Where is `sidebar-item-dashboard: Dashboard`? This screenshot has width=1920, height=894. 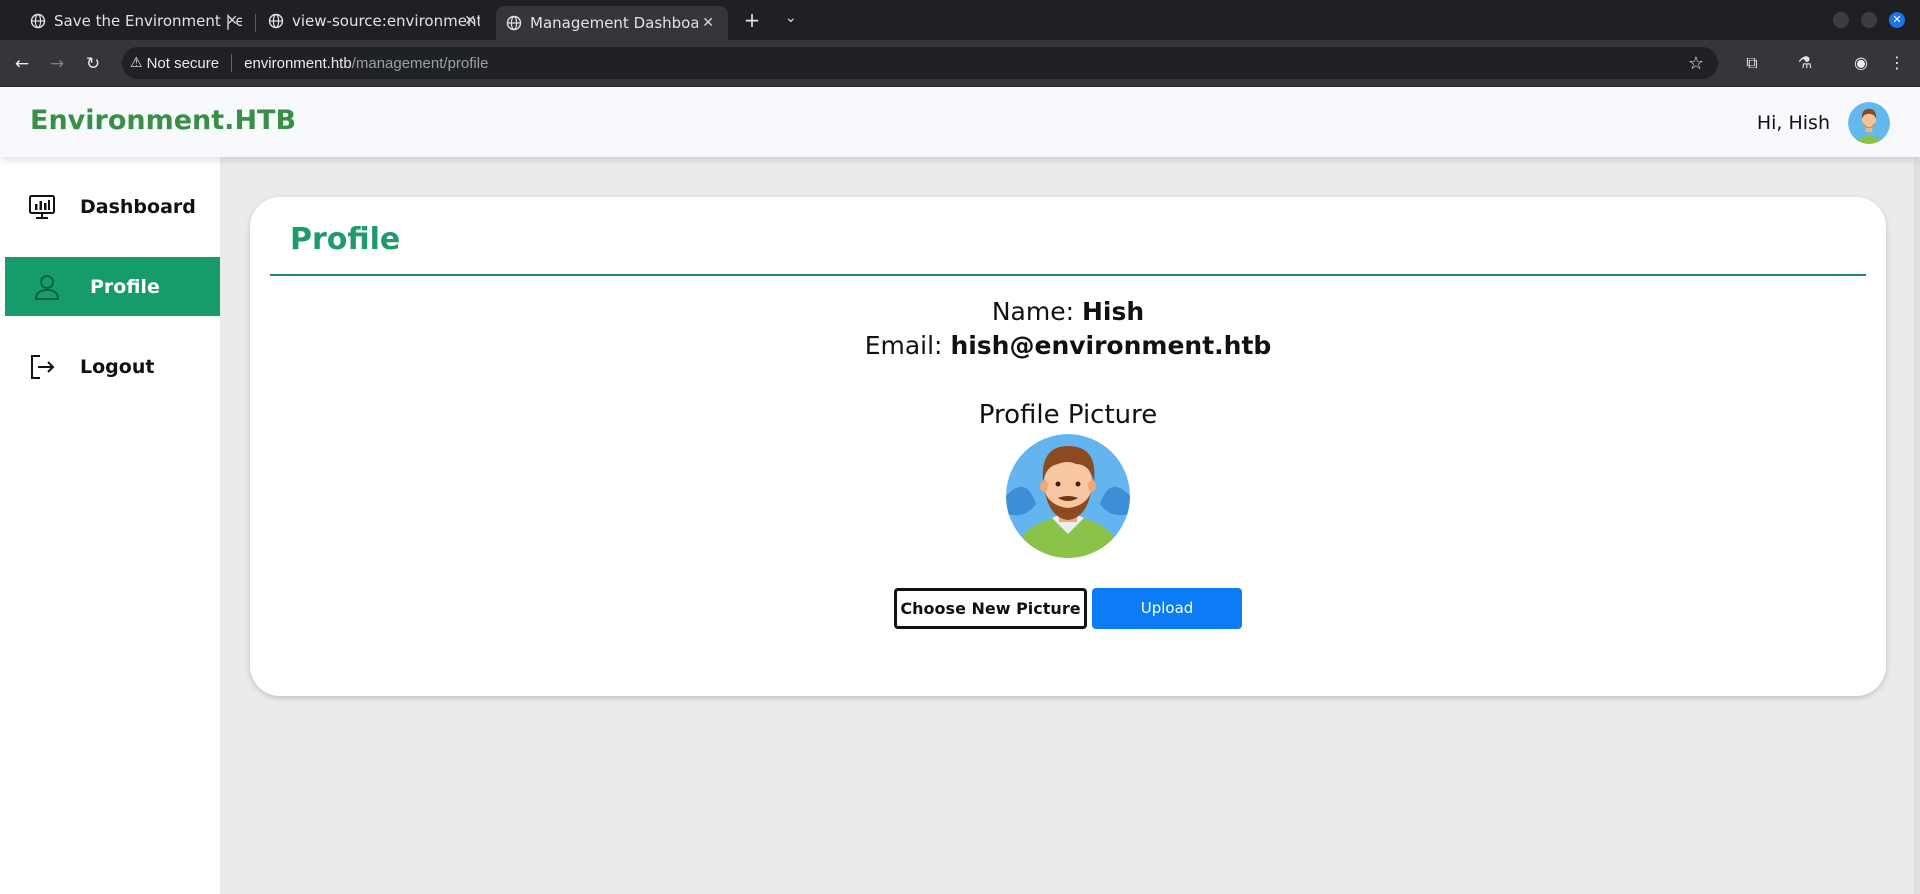 sidebar-item-dashboard: Dashboard is located at coordinates (112, 206).